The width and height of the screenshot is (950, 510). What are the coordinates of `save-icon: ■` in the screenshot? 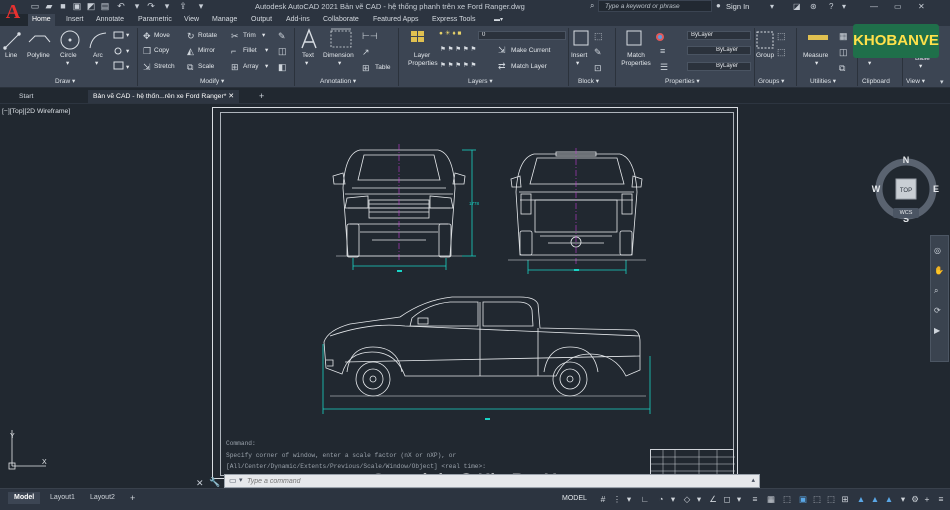 It's located at (63, 6).